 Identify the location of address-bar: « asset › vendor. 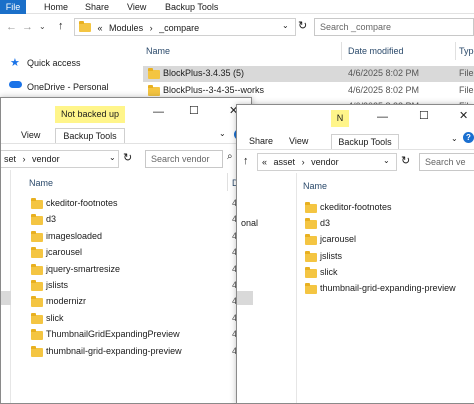
(327, 162).